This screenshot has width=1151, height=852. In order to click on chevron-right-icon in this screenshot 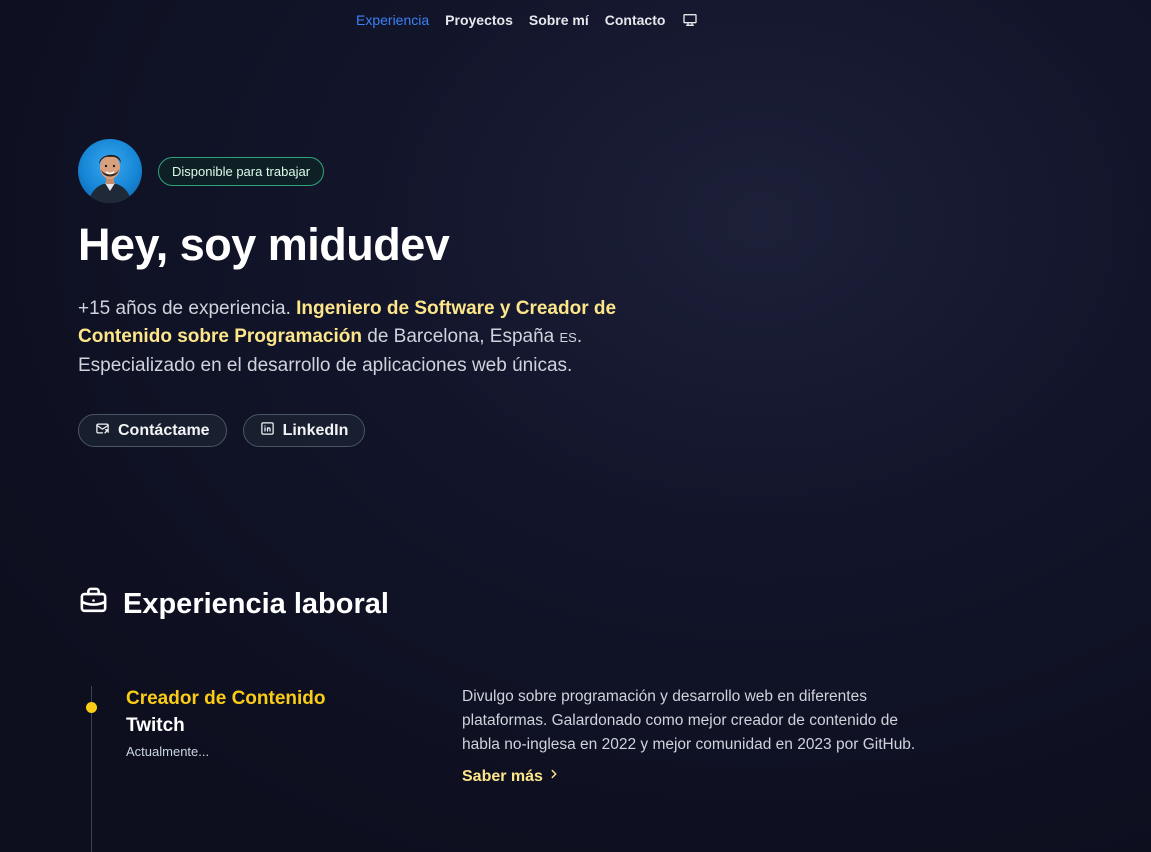, I will do `click(554, 776)`.